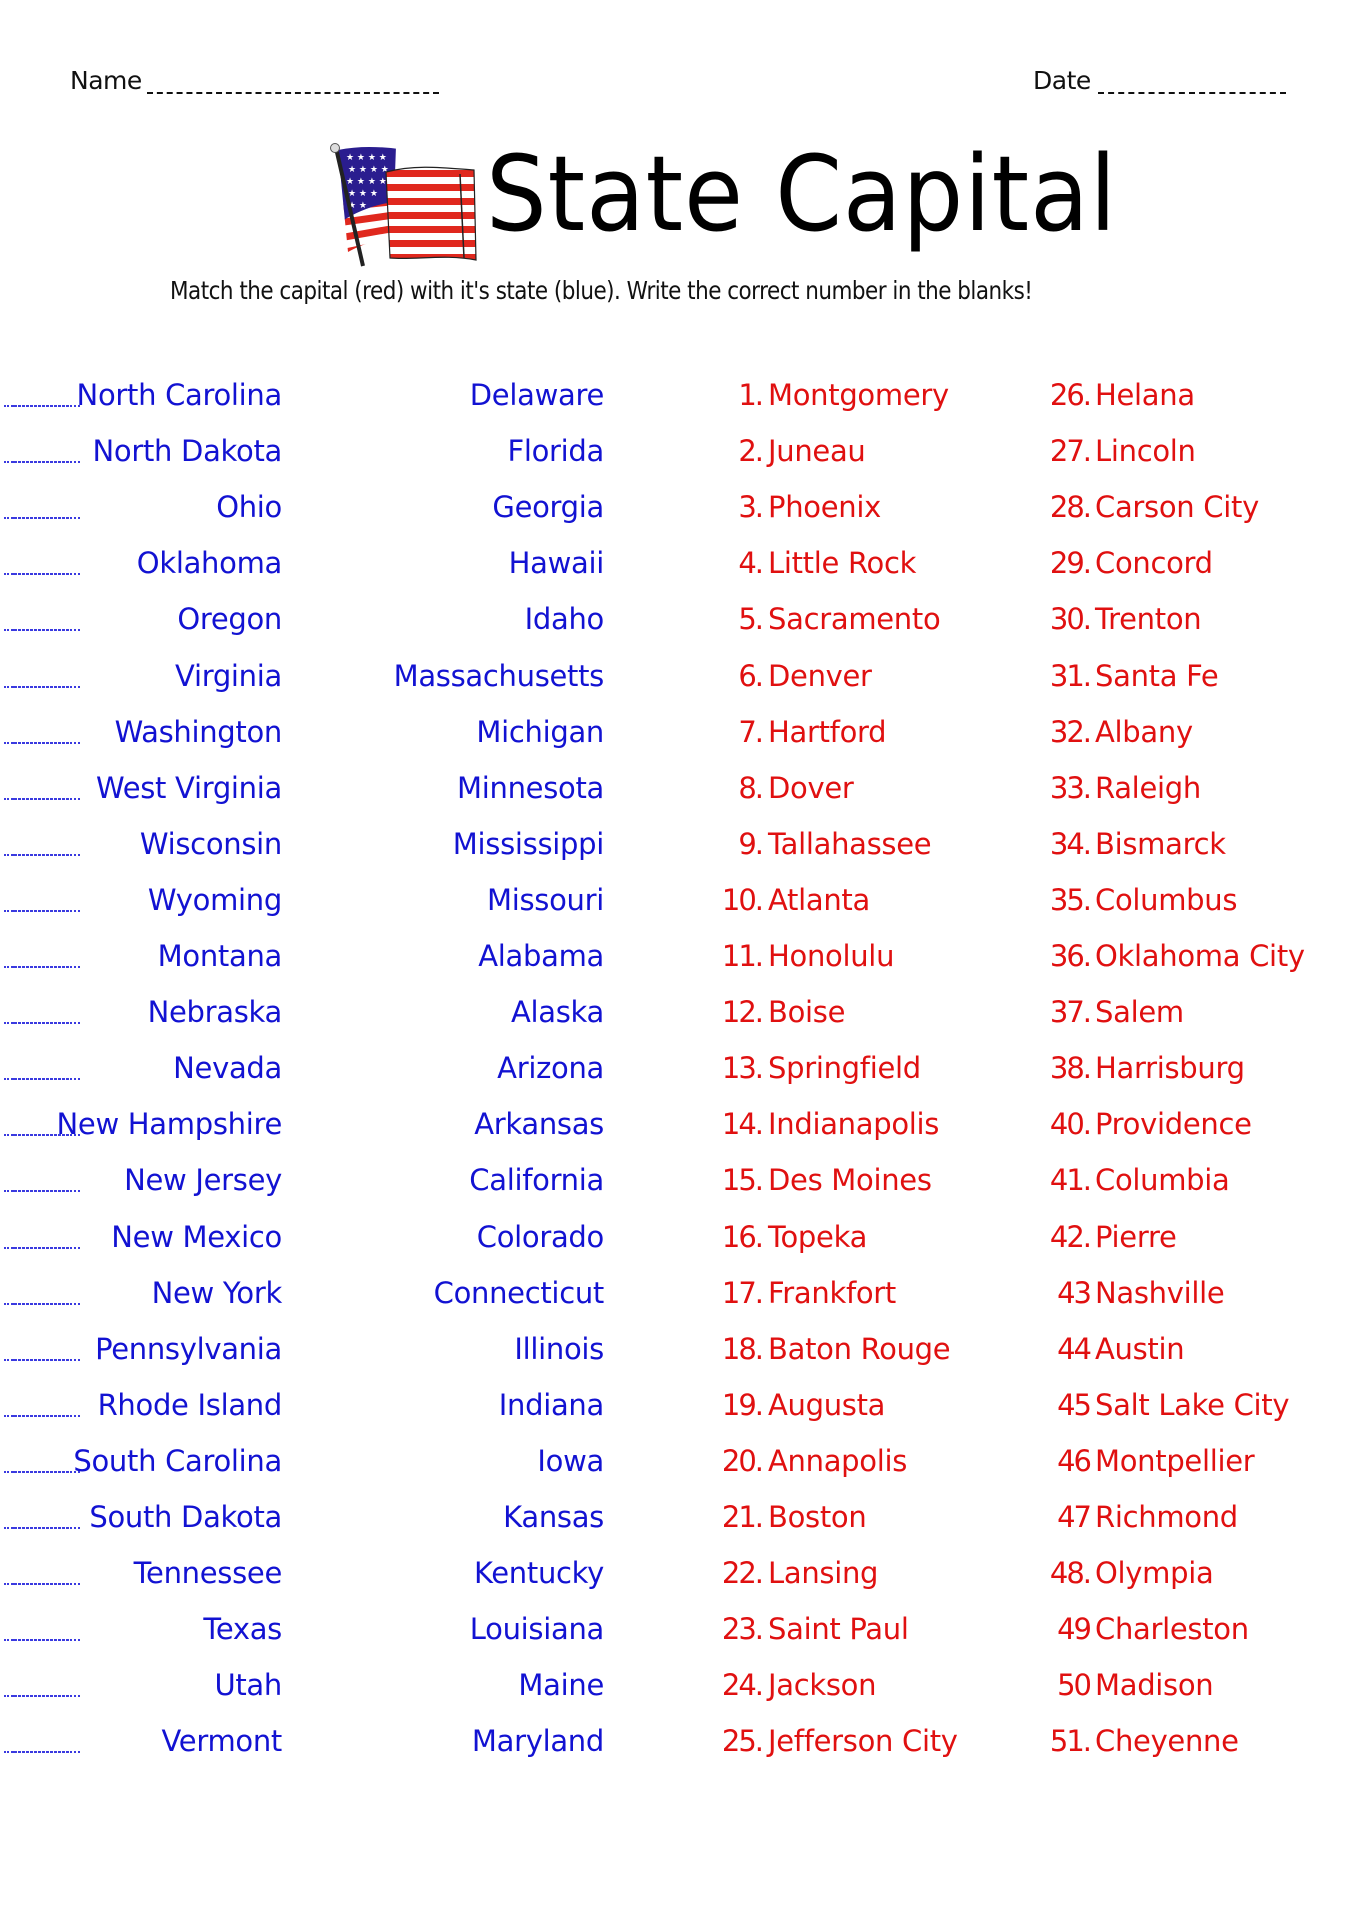 The height and width of the screenshot is (1920, 1358). I want to click on capital-number: 36., so click(1070, 956).